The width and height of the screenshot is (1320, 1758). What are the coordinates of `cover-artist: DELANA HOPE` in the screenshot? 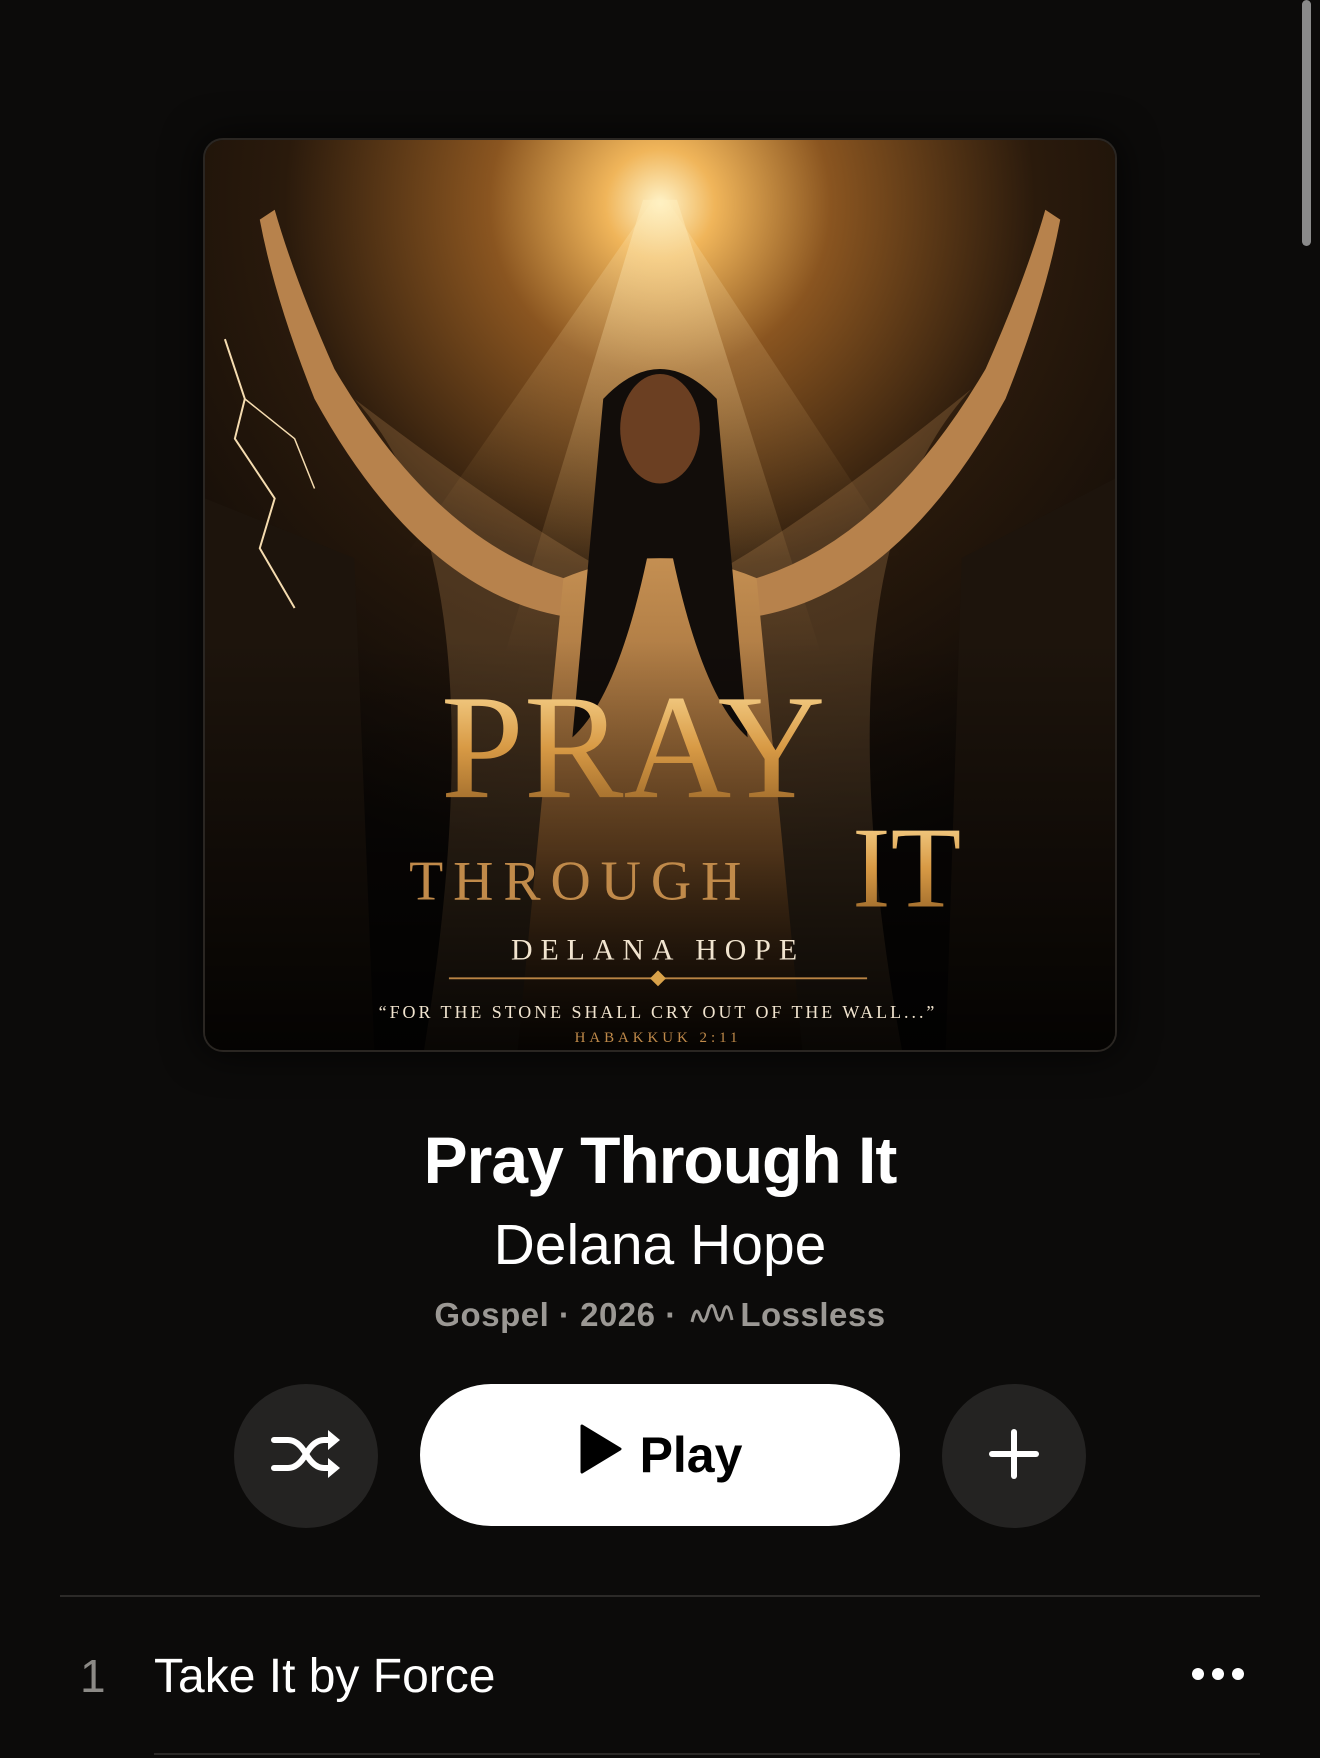 It's located at (658, 949).